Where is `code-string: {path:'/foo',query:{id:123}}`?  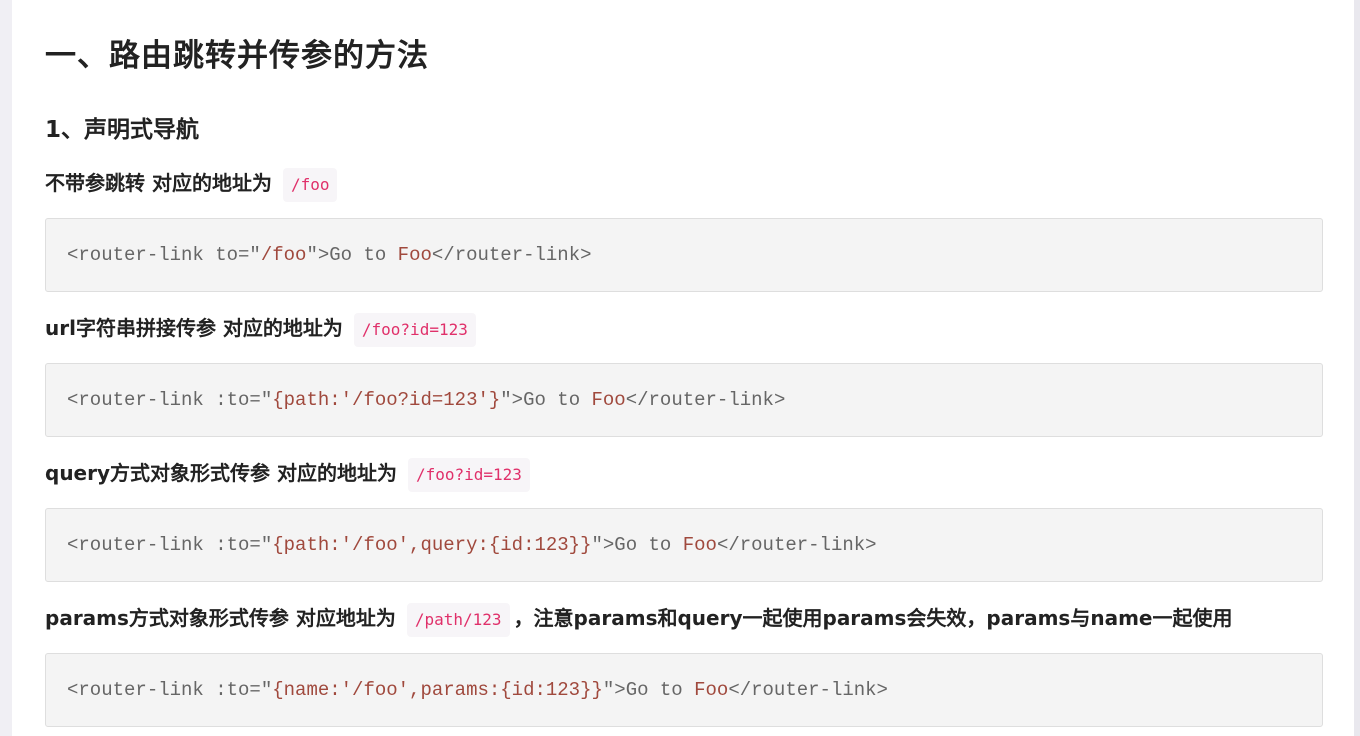
code-string: {path:'/foo',query:{id:123}} is located at coordinates (432, 545).